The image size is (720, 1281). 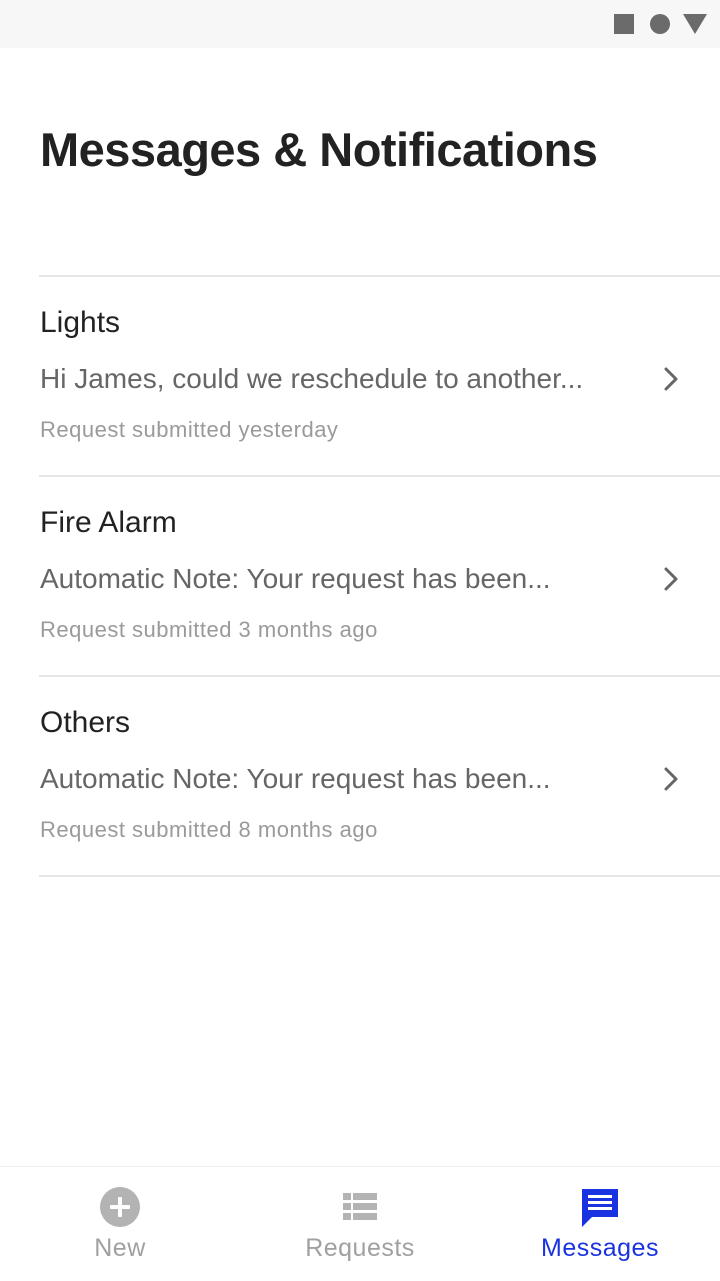 I want to click on nav-label: Messages, so click(x=600, y=1248).